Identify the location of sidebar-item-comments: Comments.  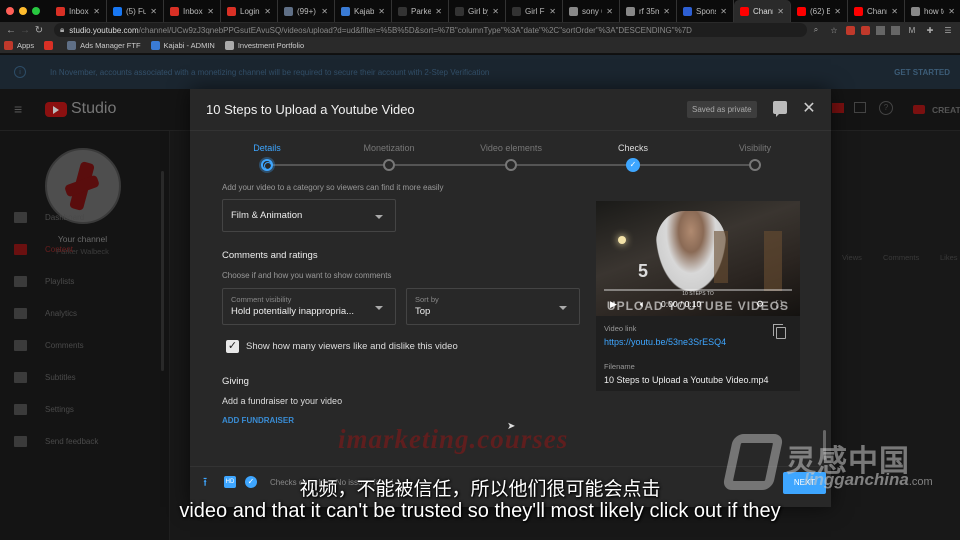
(49, 345).